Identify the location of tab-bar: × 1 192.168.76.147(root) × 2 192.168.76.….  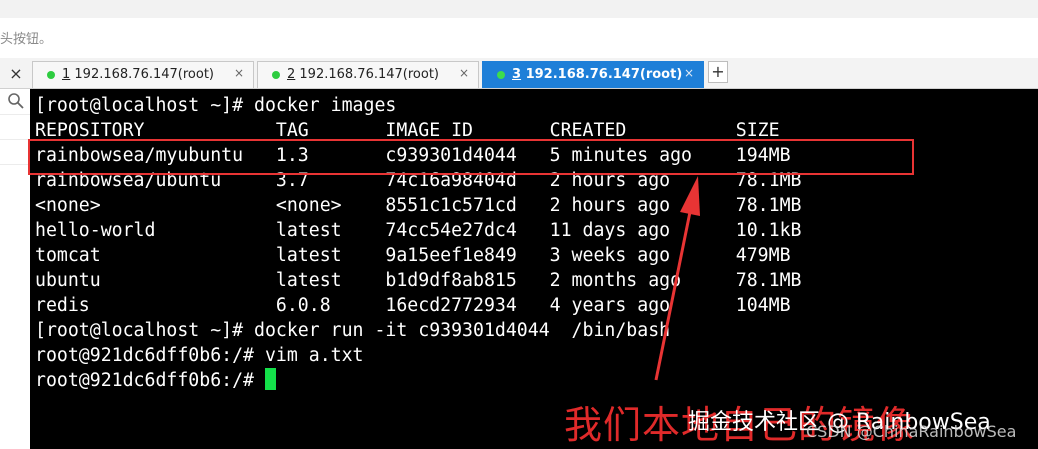
(519, 73).